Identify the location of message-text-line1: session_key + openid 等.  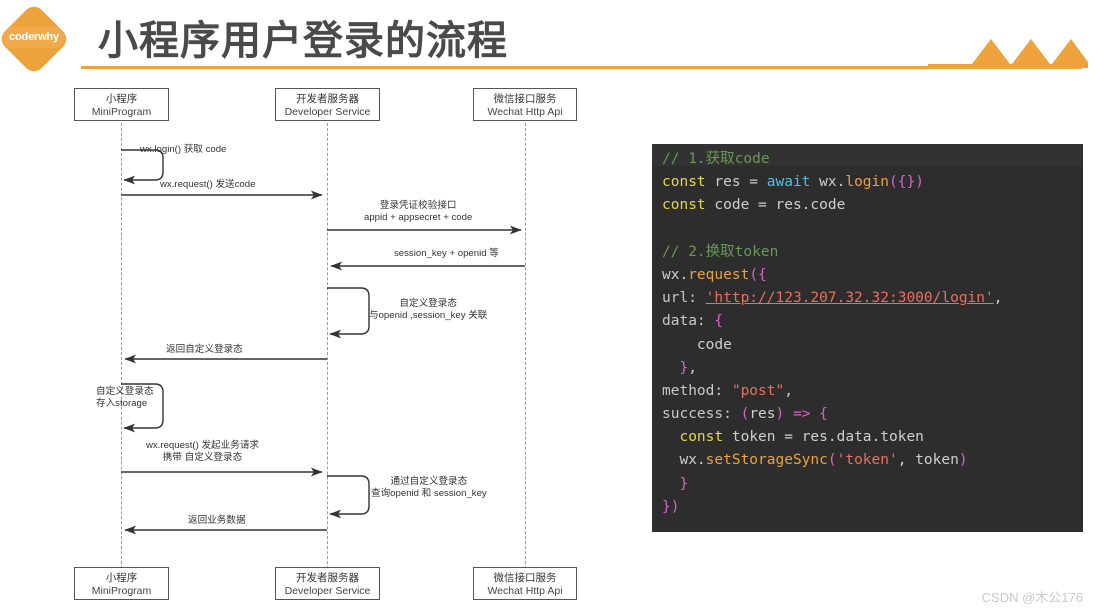
(446, 253).